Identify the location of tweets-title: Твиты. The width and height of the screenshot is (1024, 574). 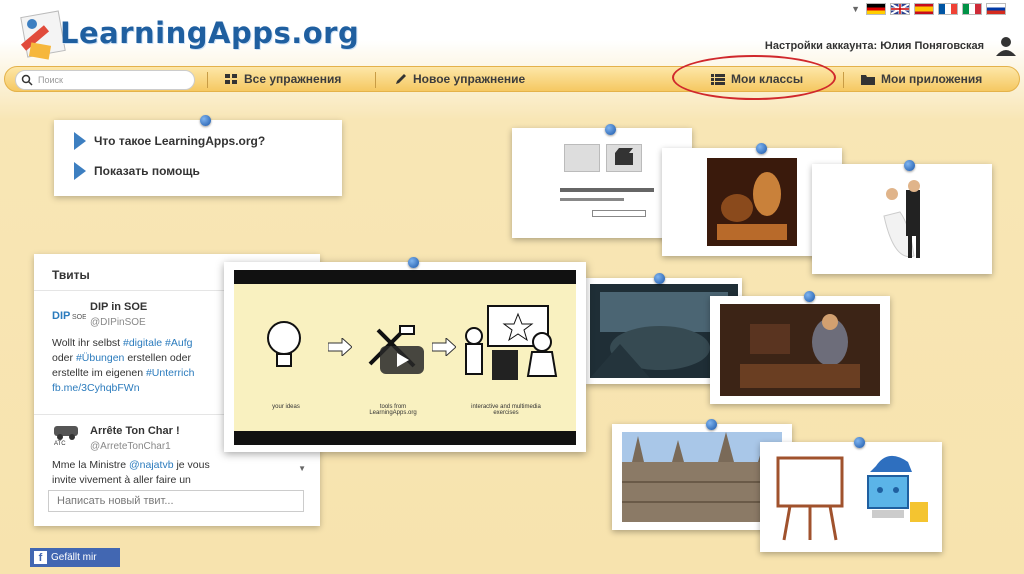
(71, 275).